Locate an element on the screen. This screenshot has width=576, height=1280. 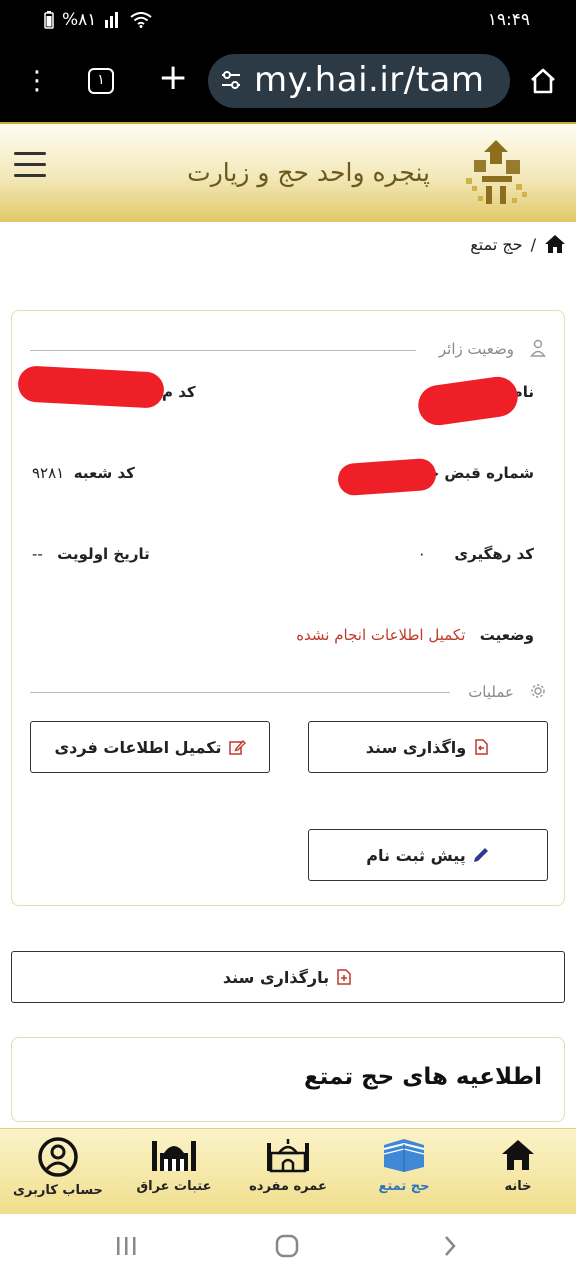
status-value: تکمیل اطلاعات انجام نشده is located at coordinates (381, 635).